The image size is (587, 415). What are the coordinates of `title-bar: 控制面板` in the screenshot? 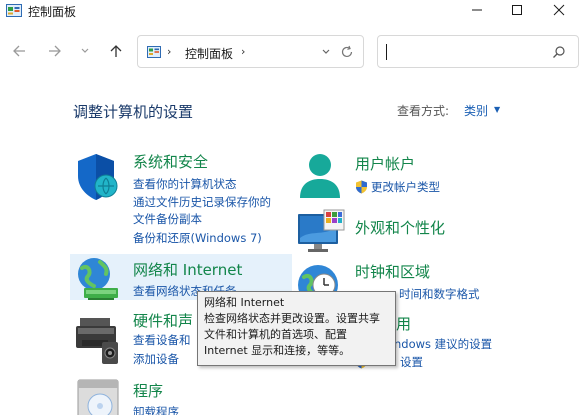 It's located at (293, 11).